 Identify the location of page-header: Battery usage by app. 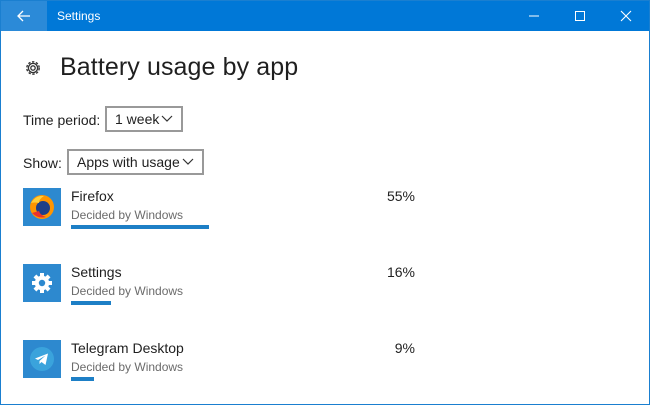
(160, 67).